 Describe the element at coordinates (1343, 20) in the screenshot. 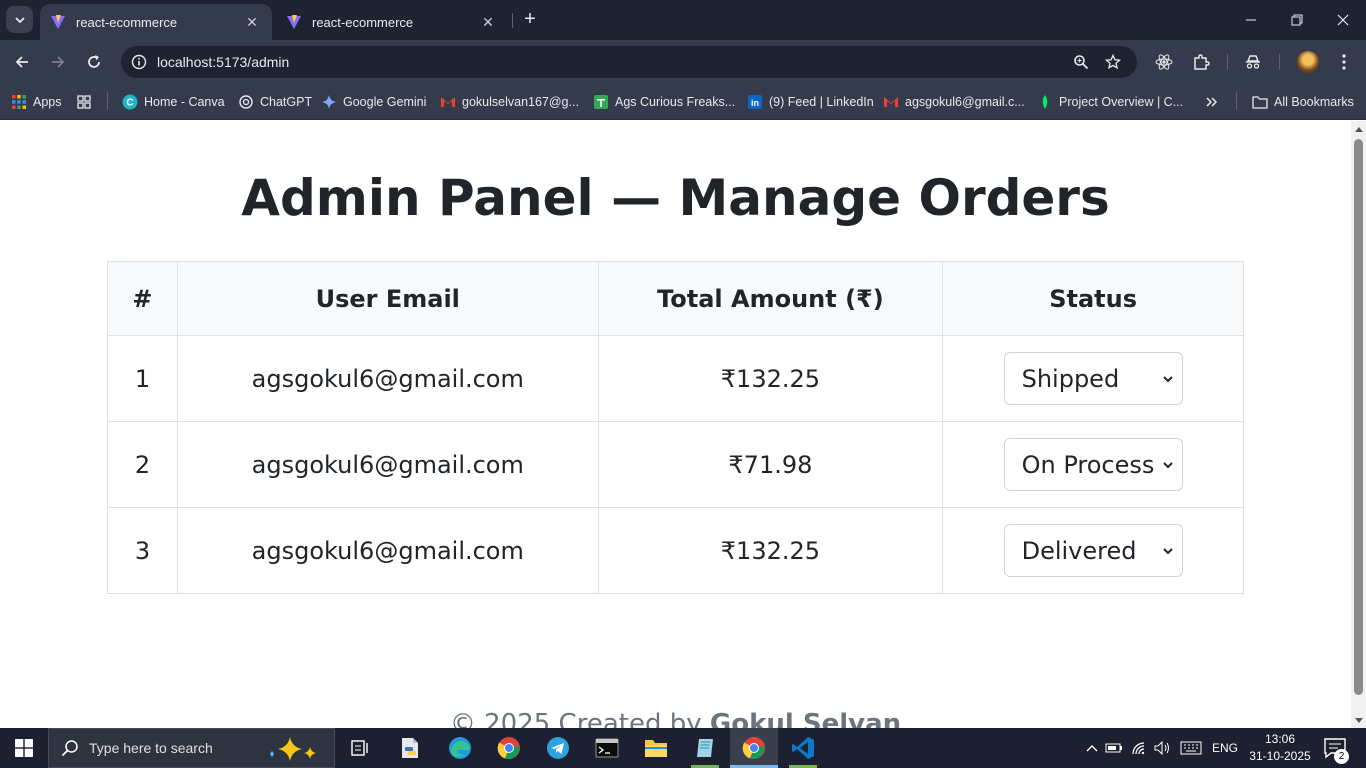

I see `close-window-button` at that location.